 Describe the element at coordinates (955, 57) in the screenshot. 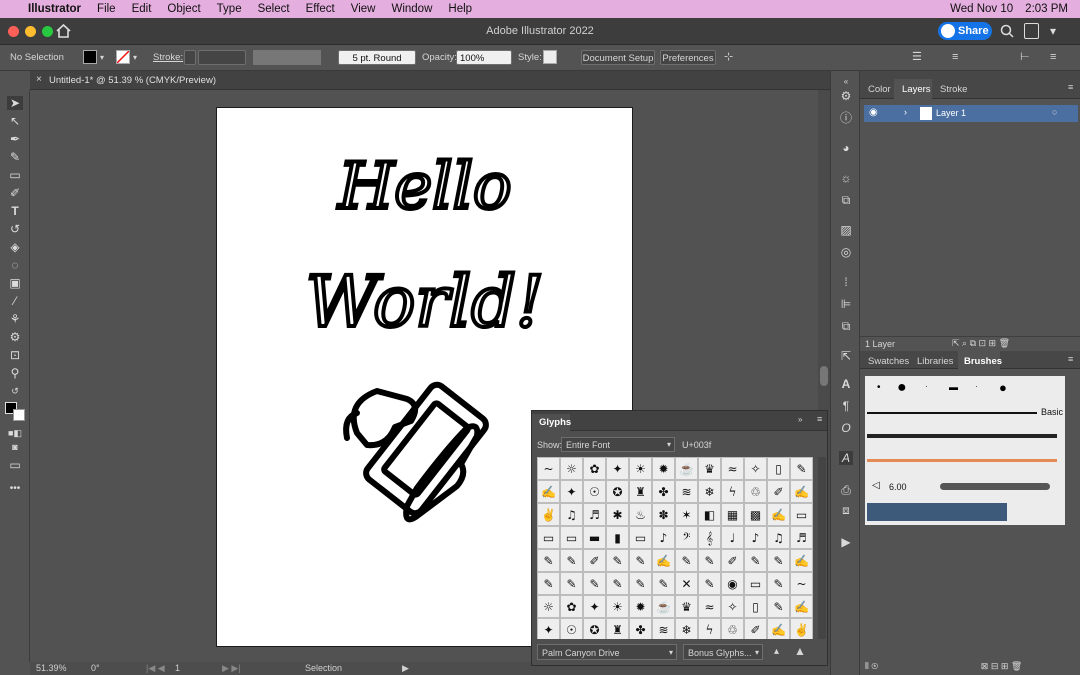

I see `distribute-icon: ≡` at that location.